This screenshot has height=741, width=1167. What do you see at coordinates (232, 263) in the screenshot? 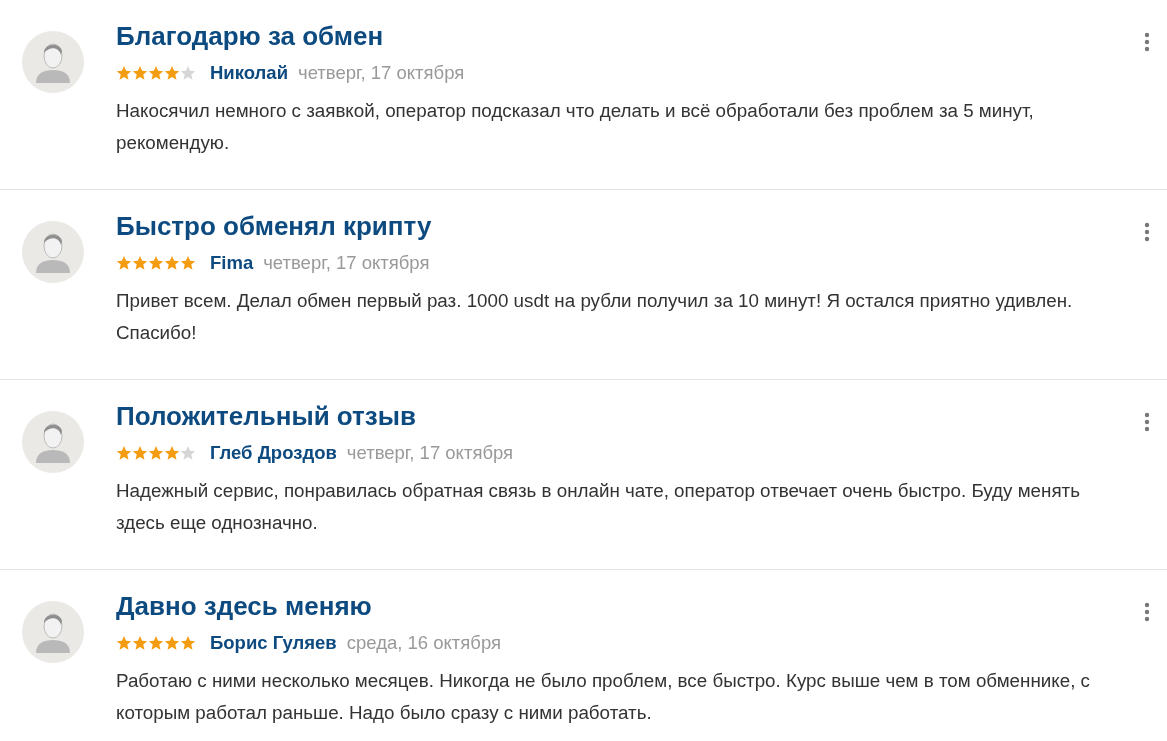
I see `author-name: Fima` at bounding box center [232, 263].